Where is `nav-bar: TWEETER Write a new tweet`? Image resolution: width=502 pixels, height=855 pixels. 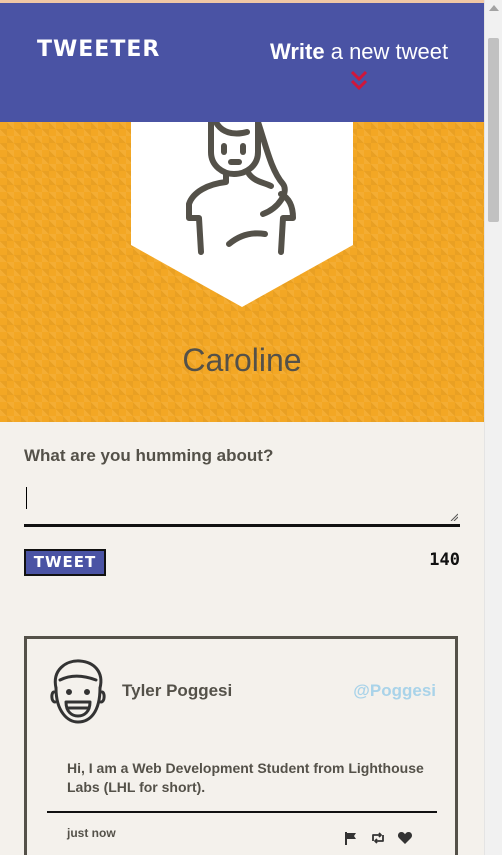 nav-bar: TWEETER Write a new tweet is located at coordinates (242, 62).